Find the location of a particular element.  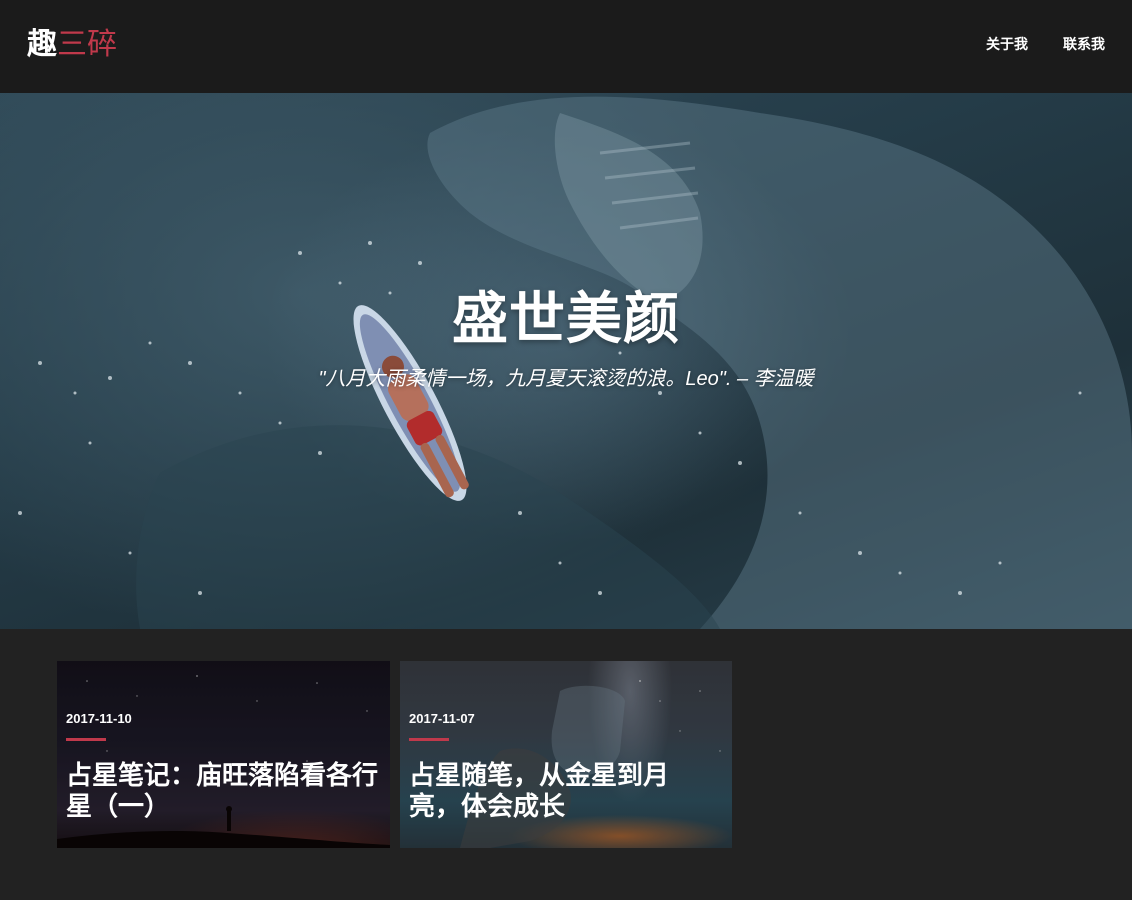

post-date: 2017-11-07 is located at coordinates (442, 718).